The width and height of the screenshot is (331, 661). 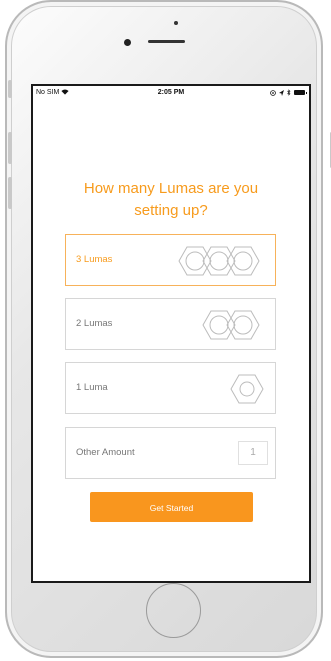 What do you see at coordinates (176, 23) in the screenshot?
I see `proximity-sensor` at bounding box center [176, 23].